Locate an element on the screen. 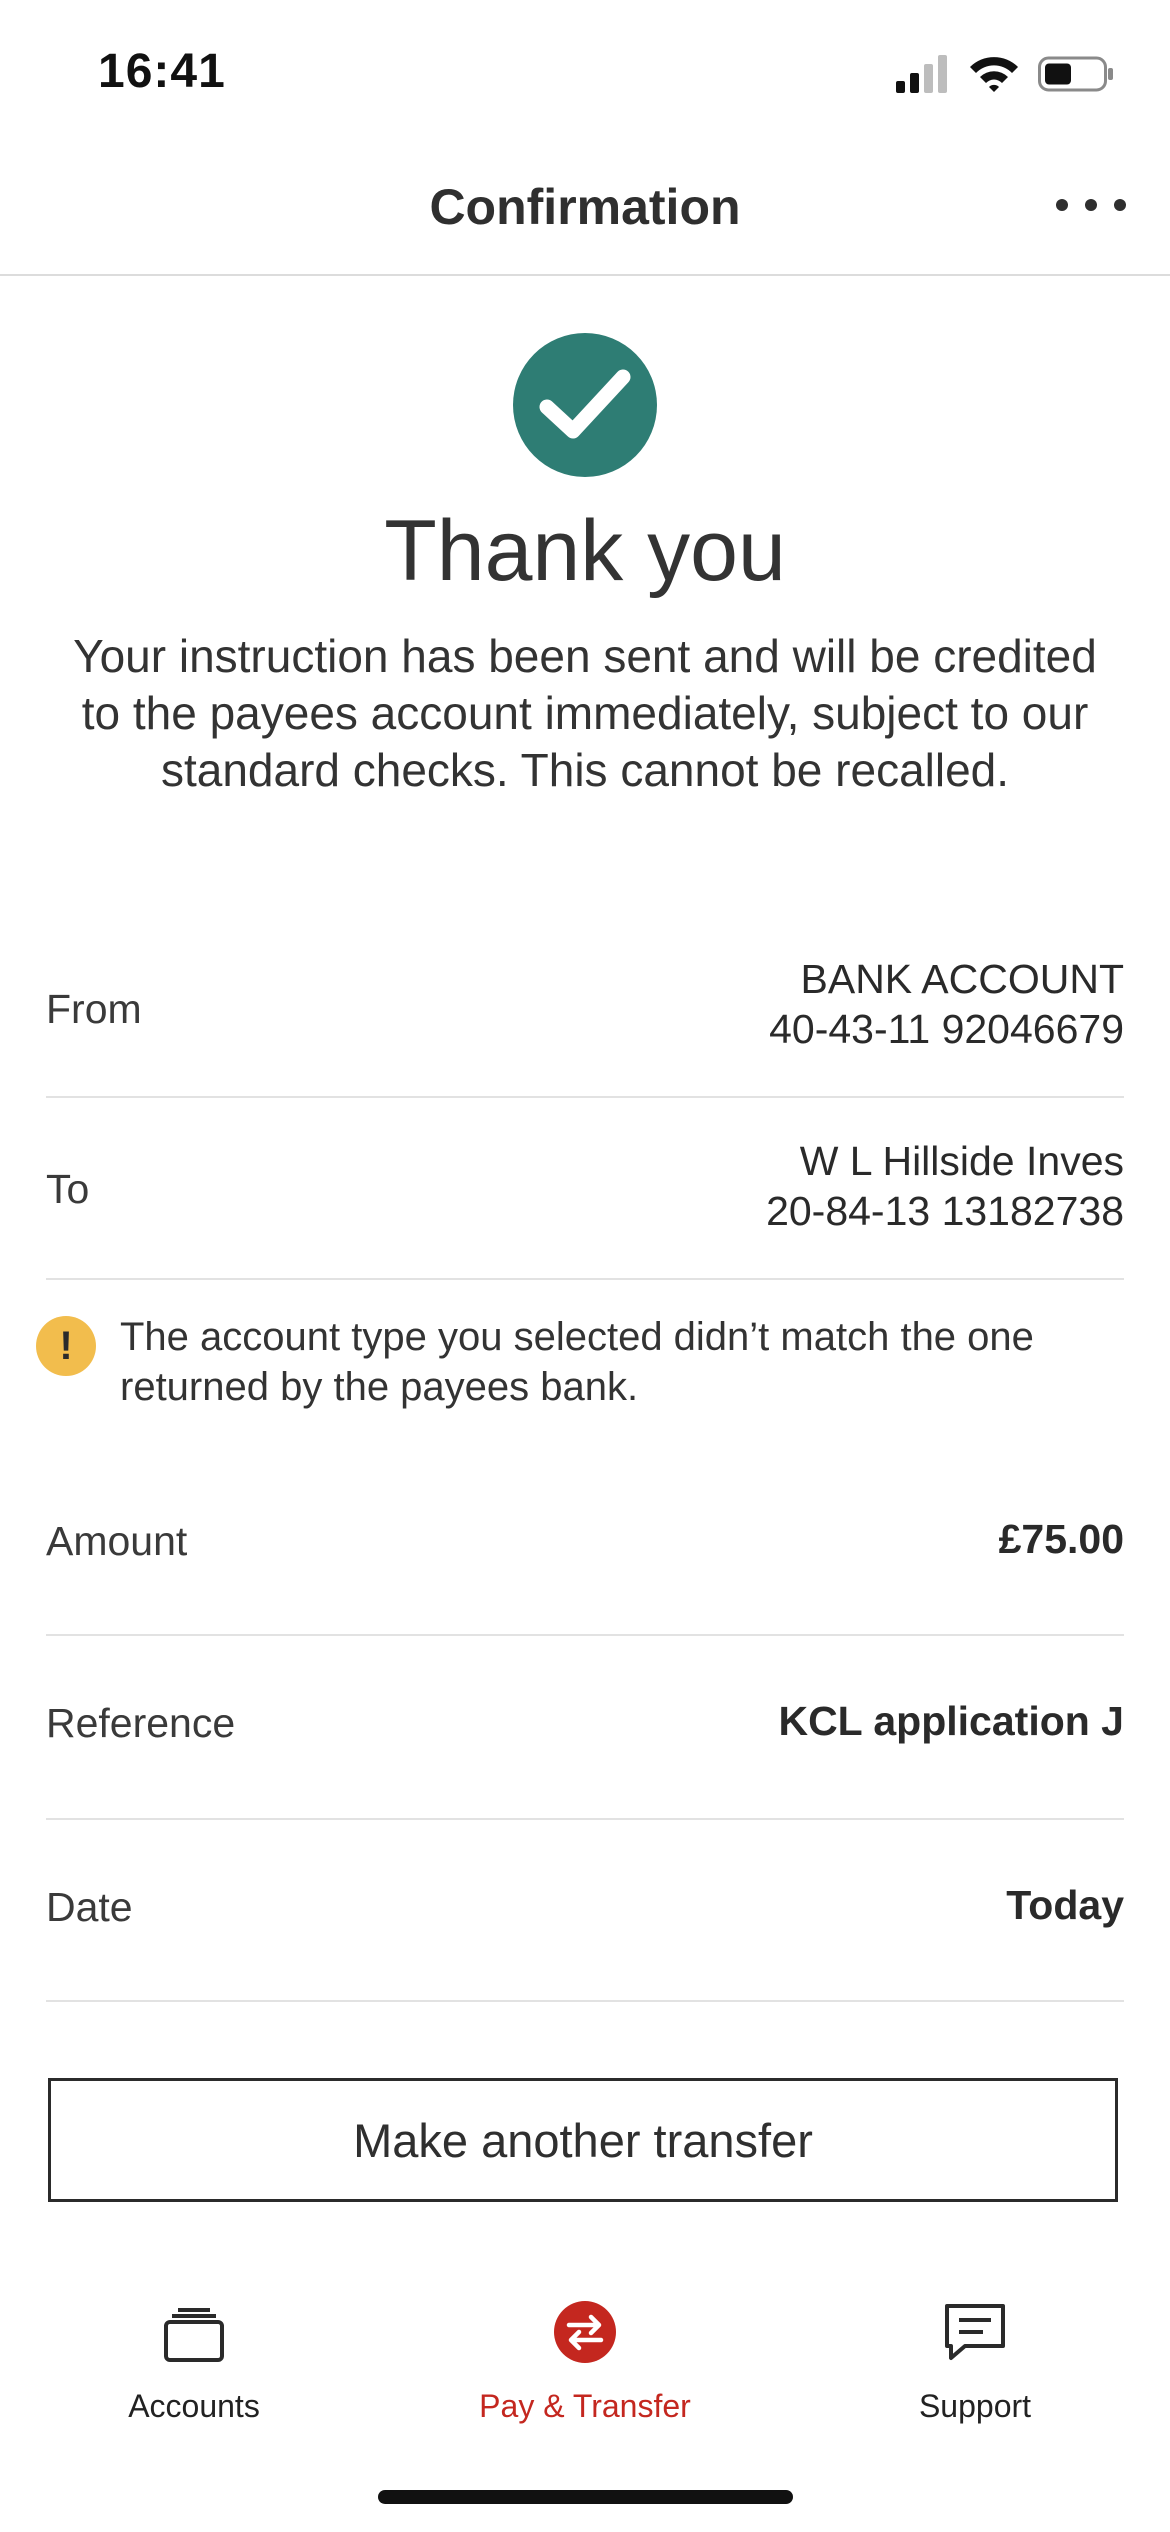 This screenshot has width=1170, height=2532. date-row: Date Today is located at coordinates (585, 1910).